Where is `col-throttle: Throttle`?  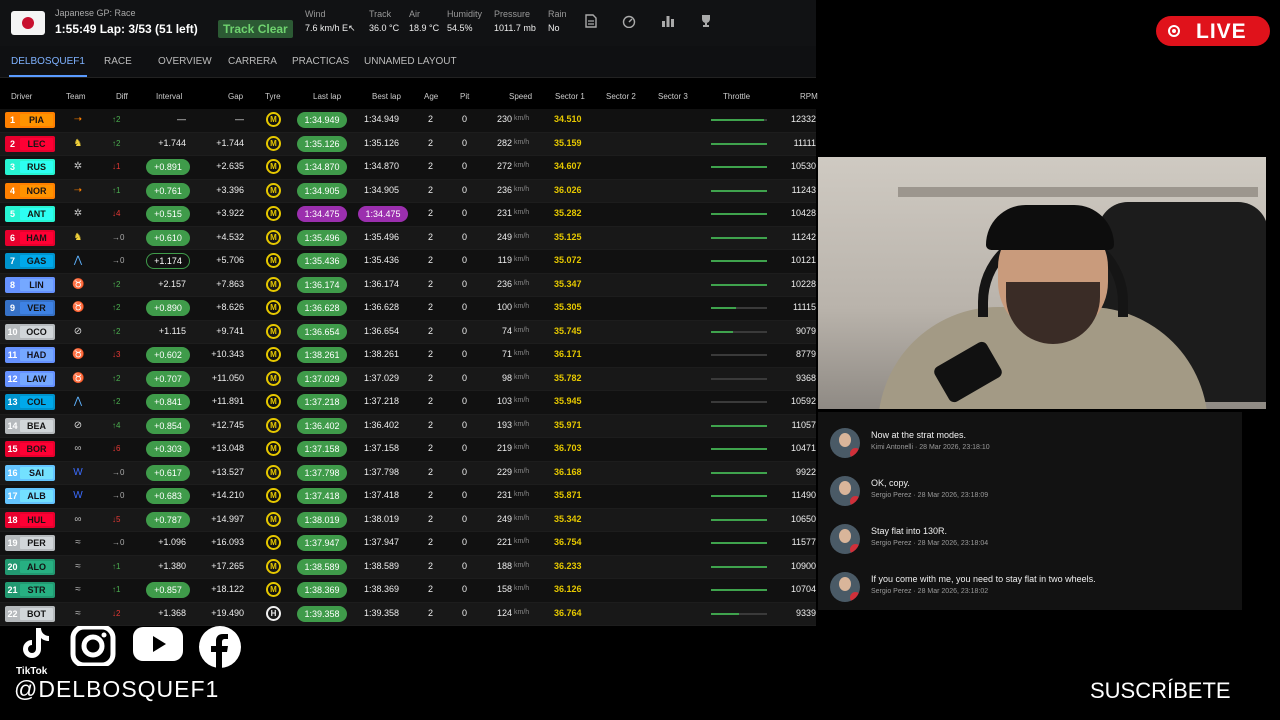 col-throttle: Throttle is located at coordinates (736, 96).